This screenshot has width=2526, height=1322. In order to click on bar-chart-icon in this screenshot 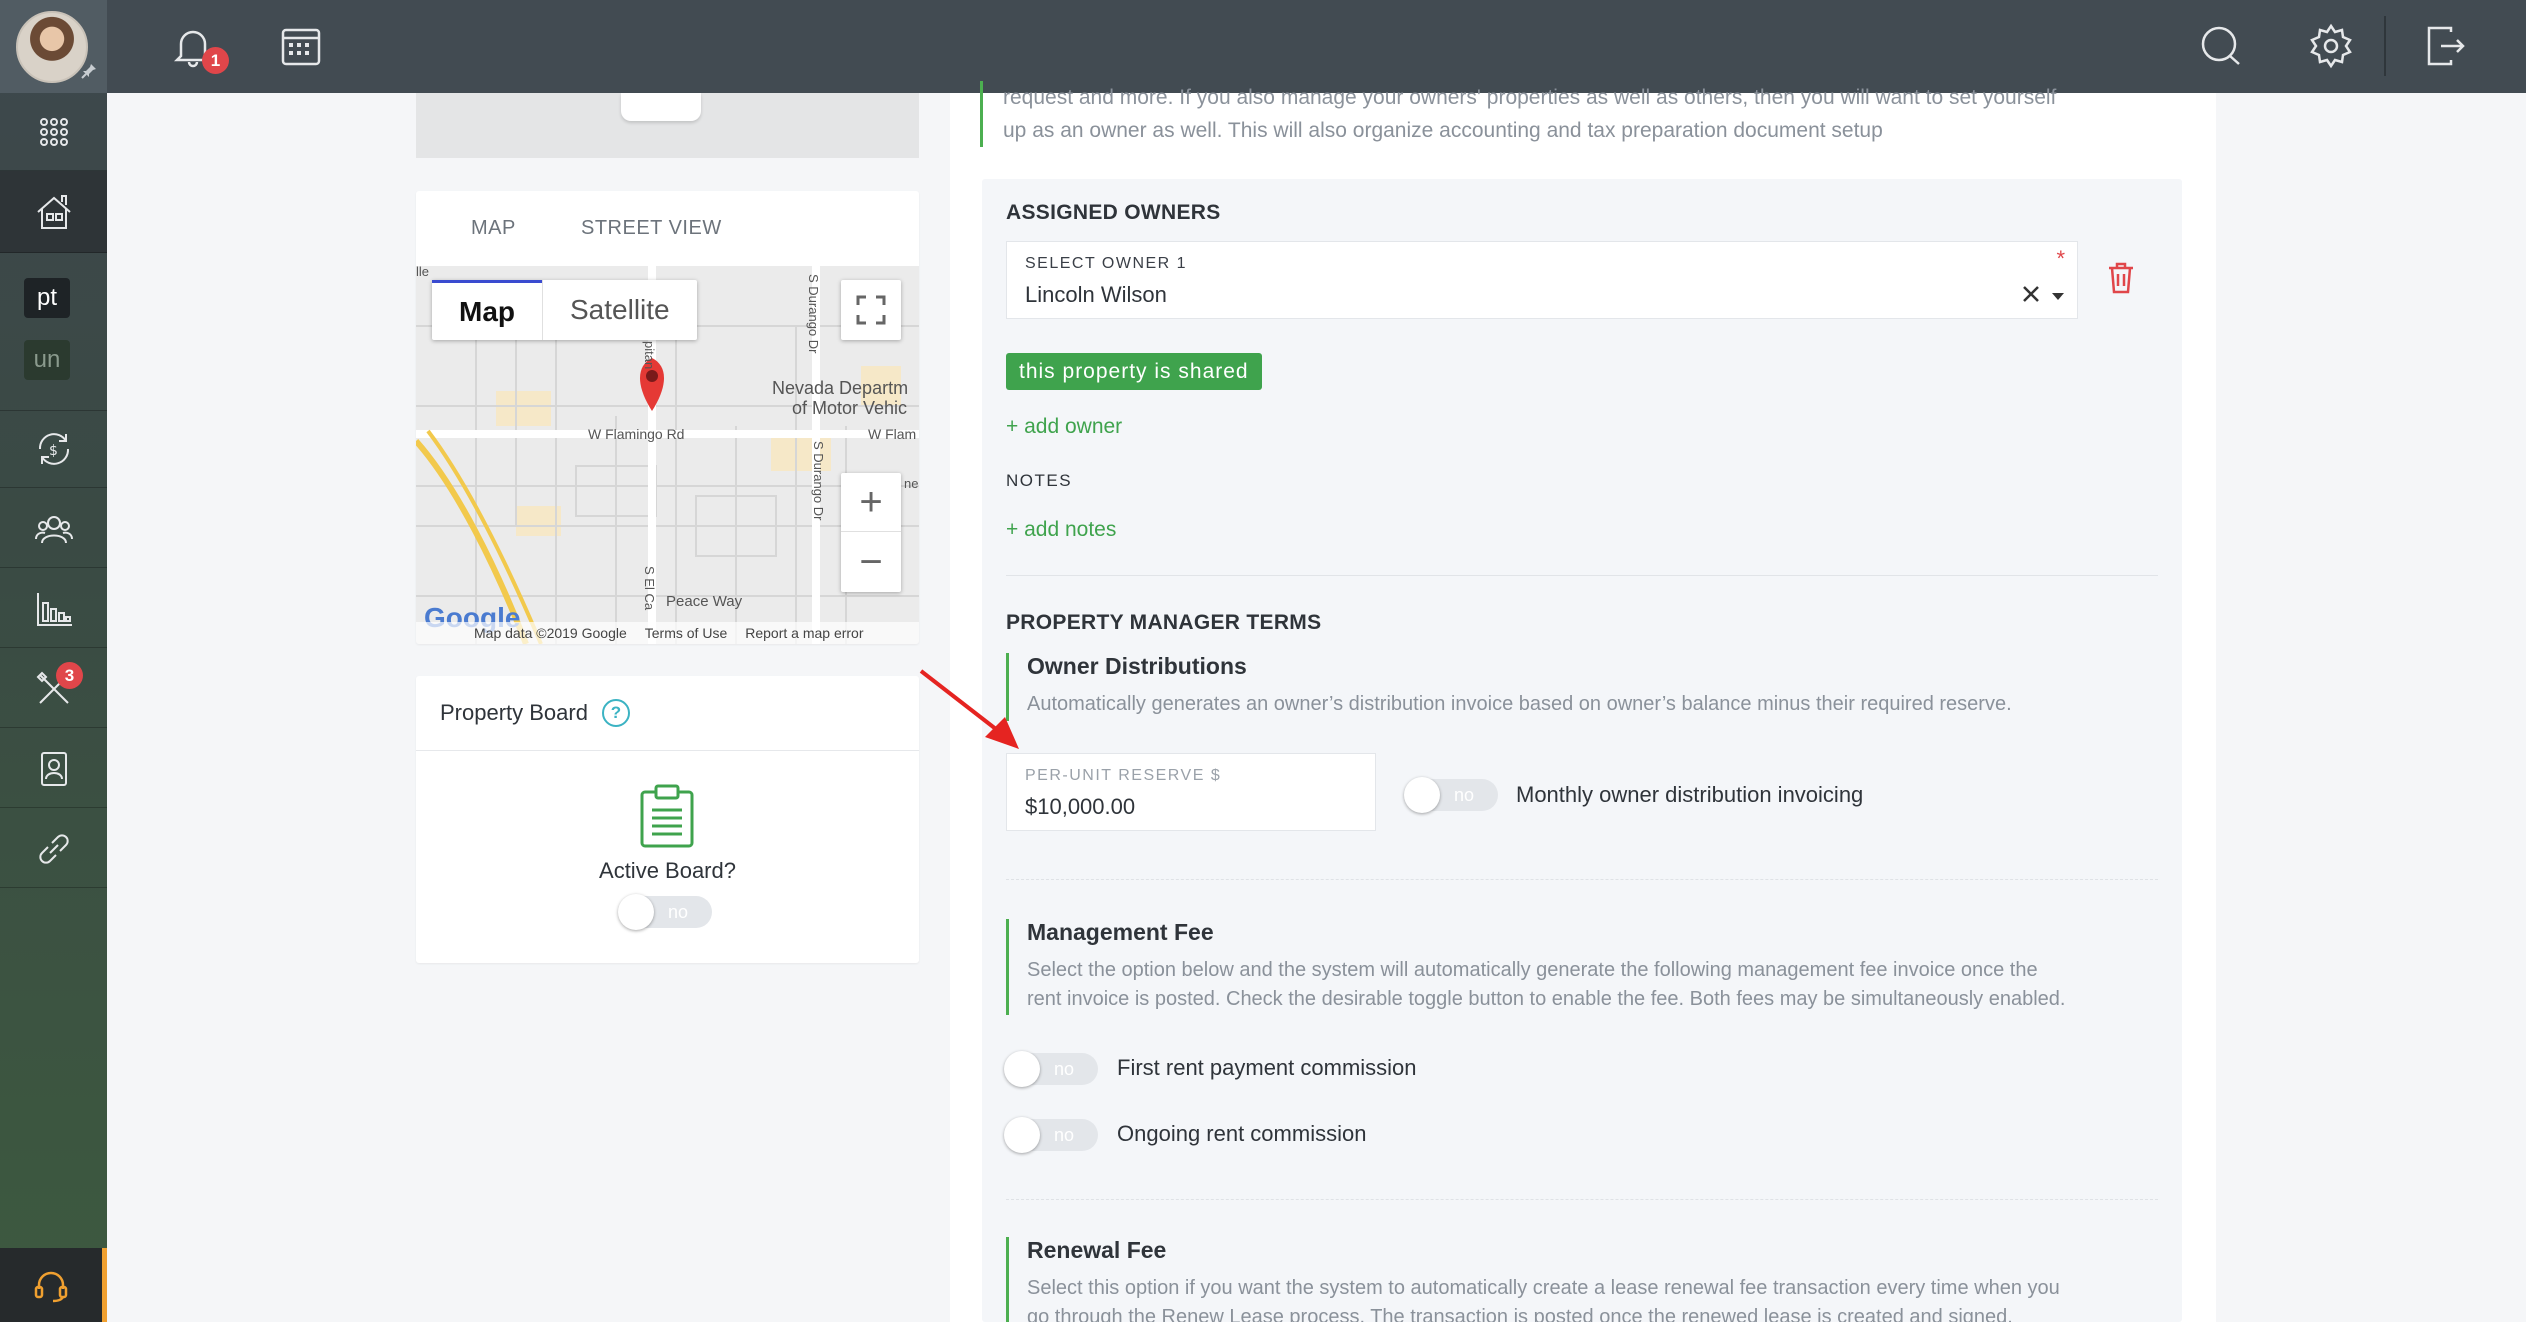, I will do `click(54, 609)`.